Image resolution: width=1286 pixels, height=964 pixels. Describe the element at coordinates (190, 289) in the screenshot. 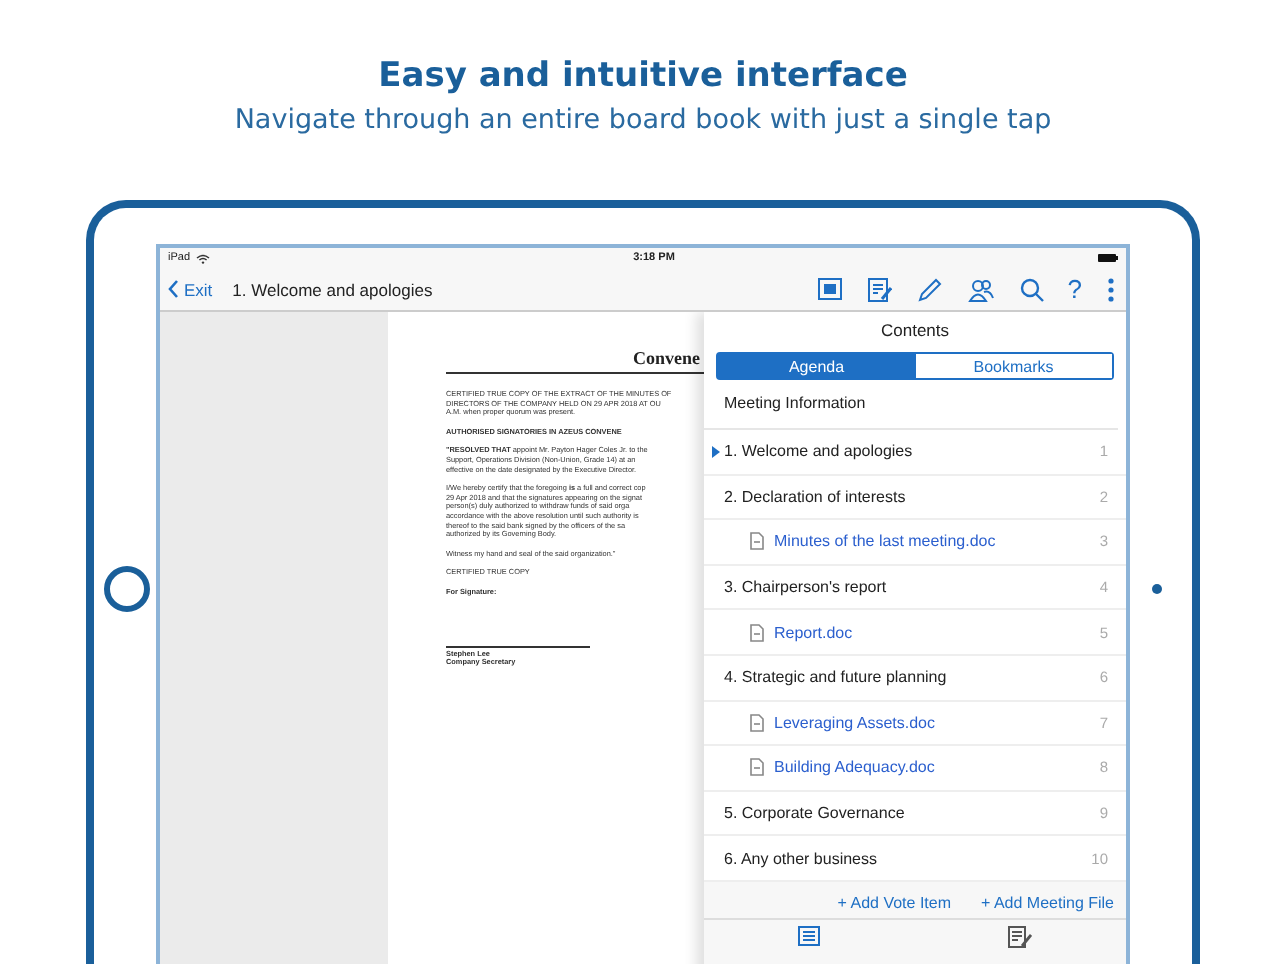

I see `back-button: Exit` at that location.